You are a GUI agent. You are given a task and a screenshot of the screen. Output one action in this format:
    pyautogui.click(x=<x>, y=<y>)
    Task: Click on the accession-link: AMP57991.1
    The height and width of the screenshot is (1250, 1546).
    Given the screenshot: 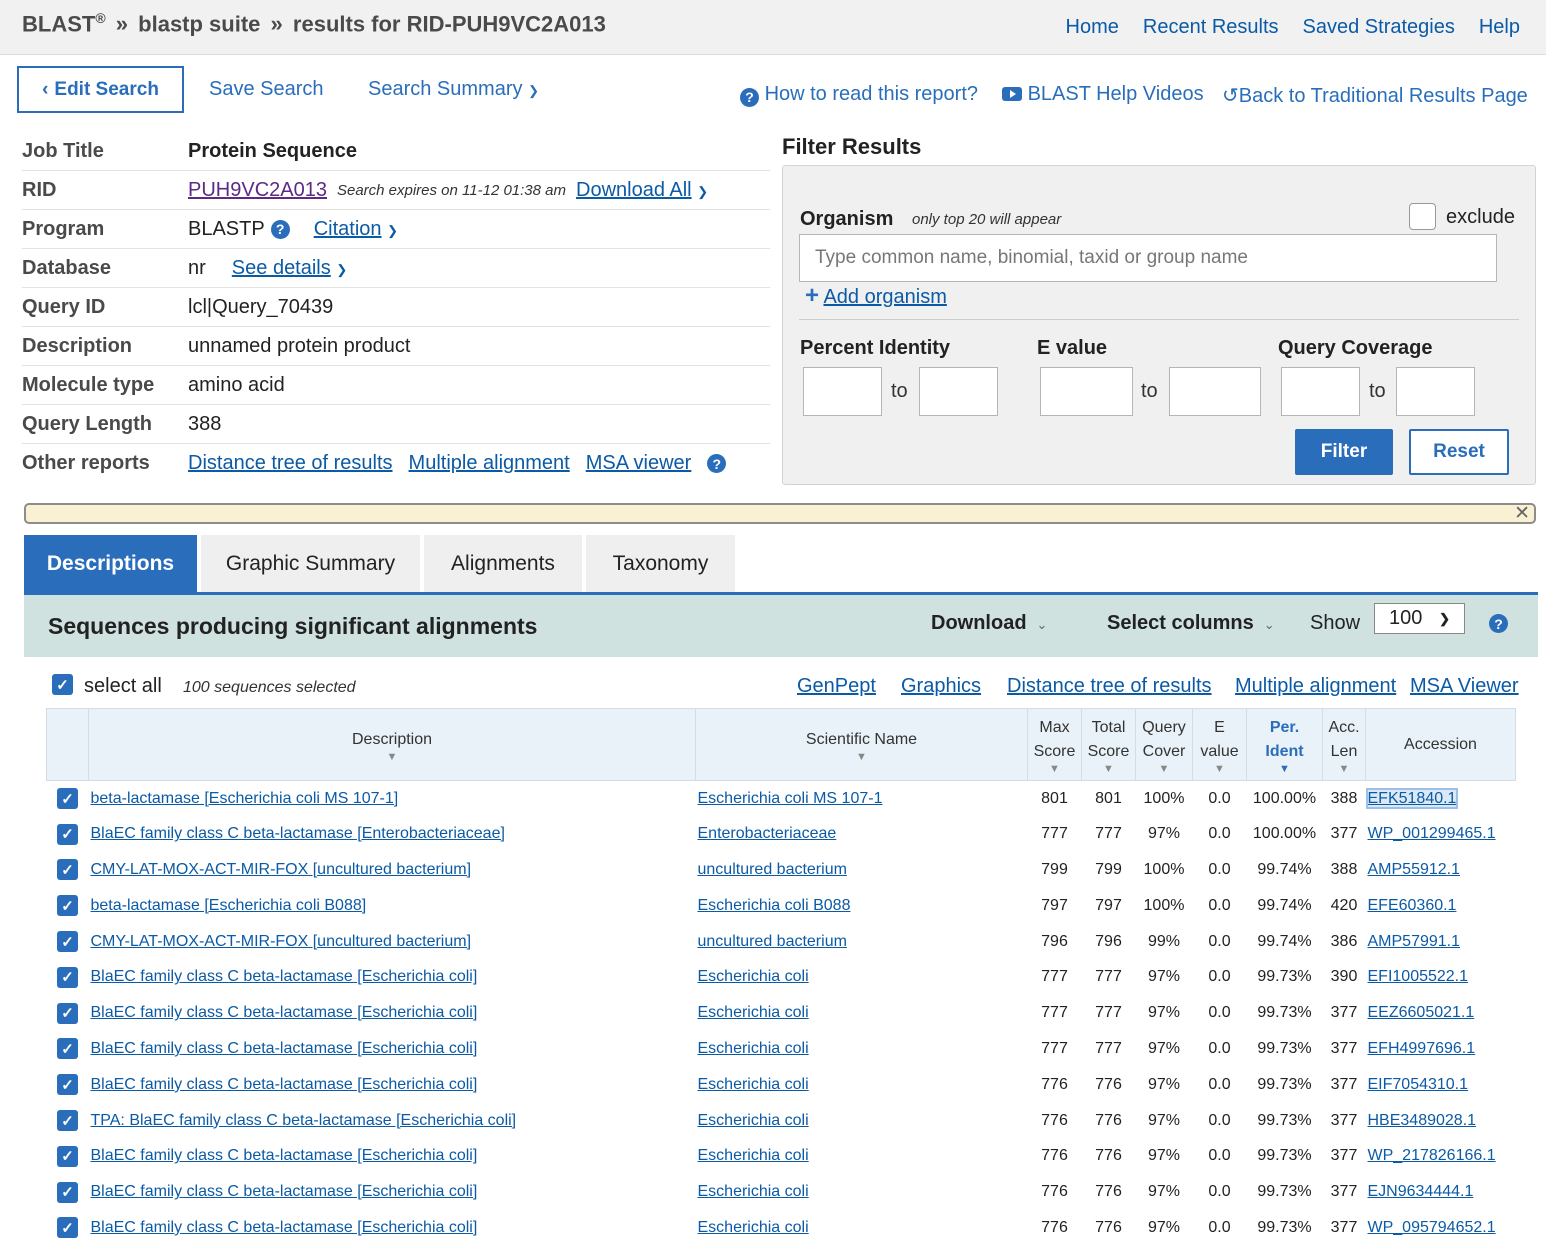 What is the action you would take?
    pyautogui.click(x=1414, y=941)
    